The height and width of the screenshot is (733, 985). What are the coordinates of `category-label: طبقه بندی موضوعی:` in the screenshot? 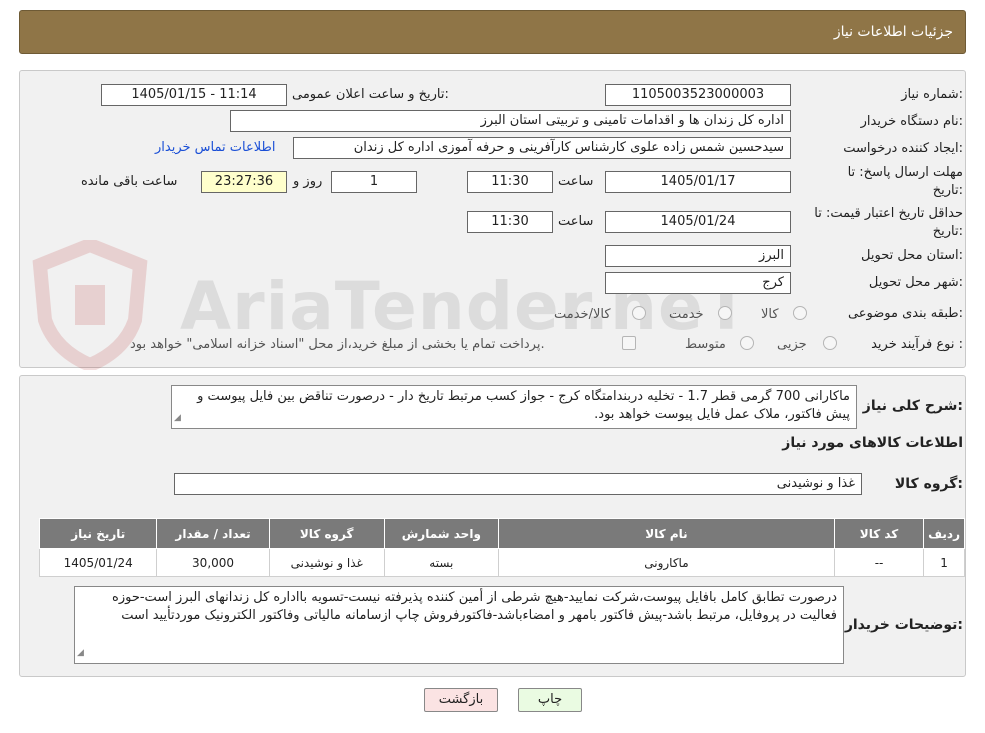 It's located at (905, 313).